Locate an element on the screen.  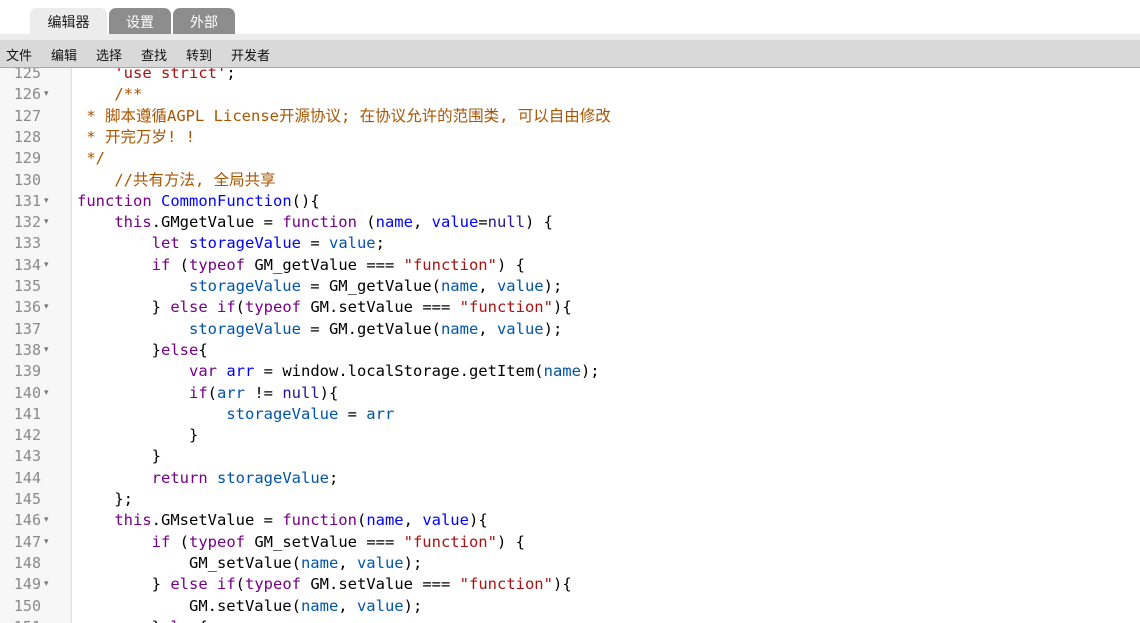
code-token: GM_setValue === is located at coordinates (324, 541).